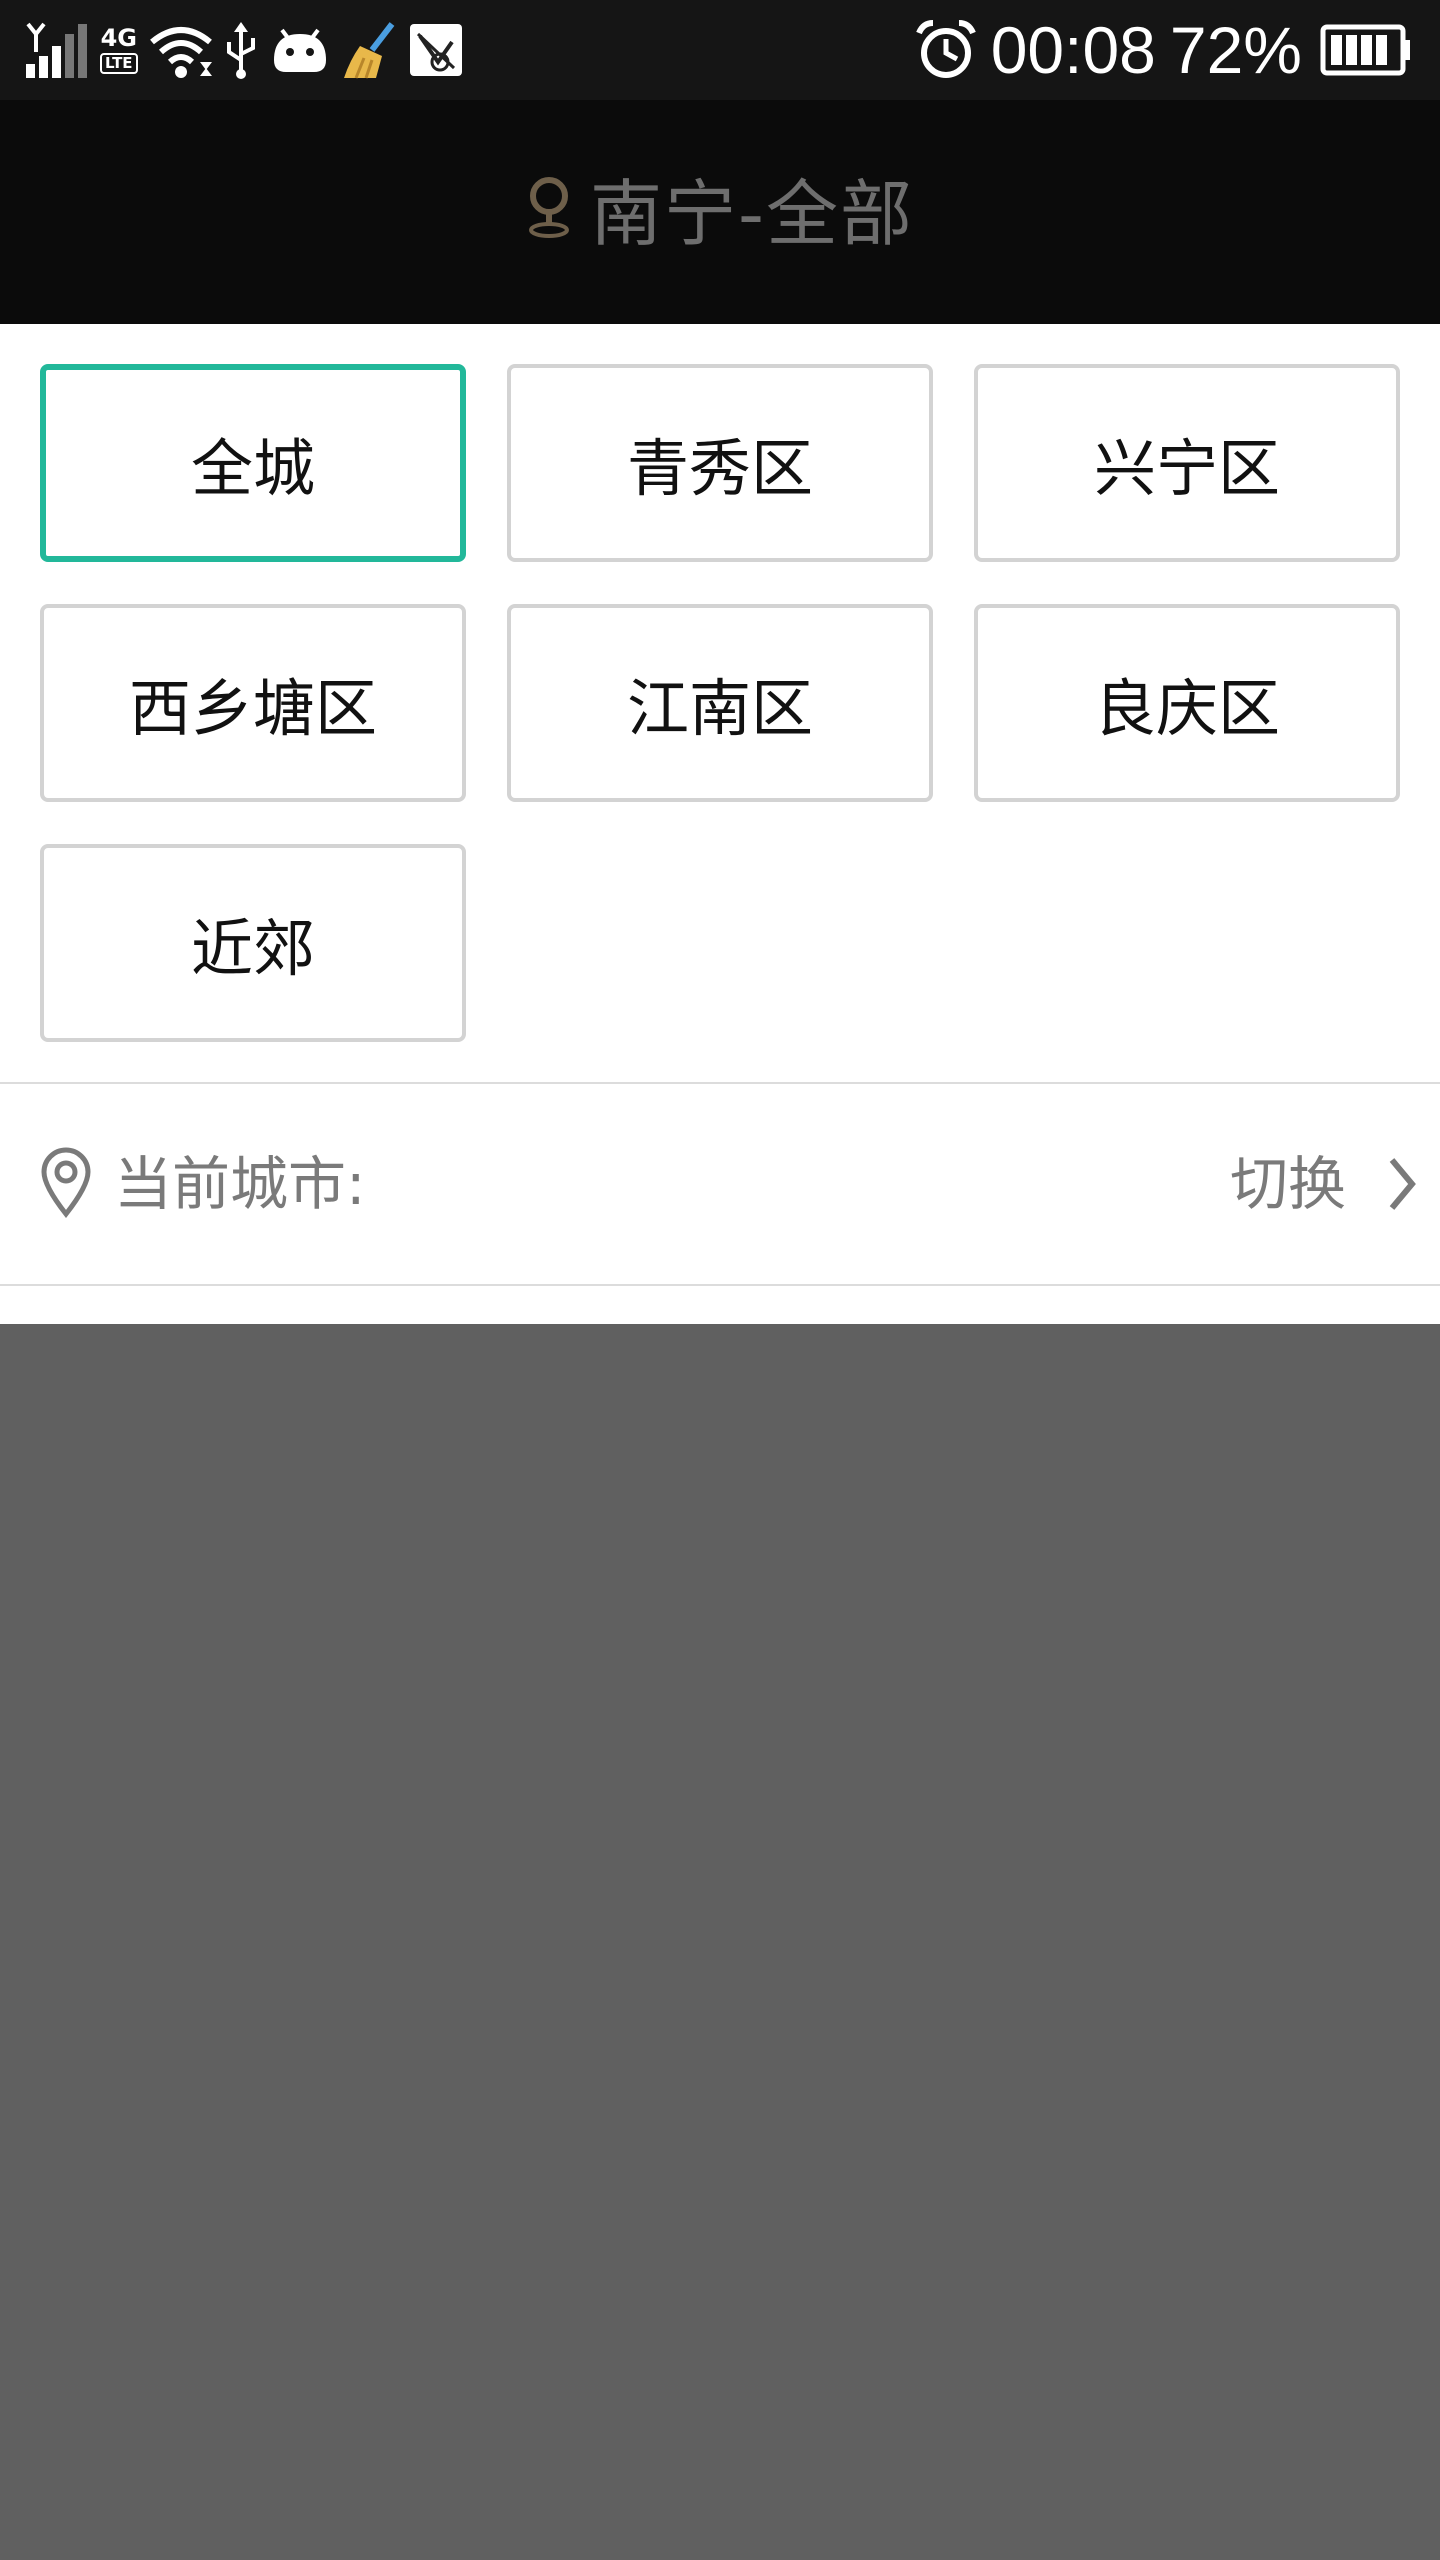 This screenshot has height=2560, width=1440. What do you see at coordinates (720, 463) in the screenshot?
I see `district-option-qingxiu: 青秀区` at bounding box center [720, 463].